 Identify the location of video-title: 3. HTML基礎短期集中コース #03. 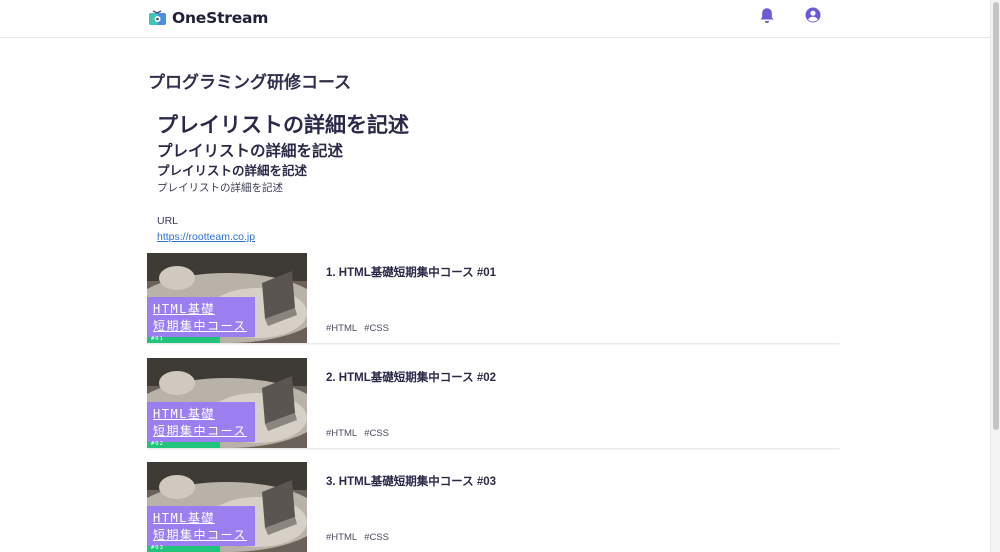
(411, 481).